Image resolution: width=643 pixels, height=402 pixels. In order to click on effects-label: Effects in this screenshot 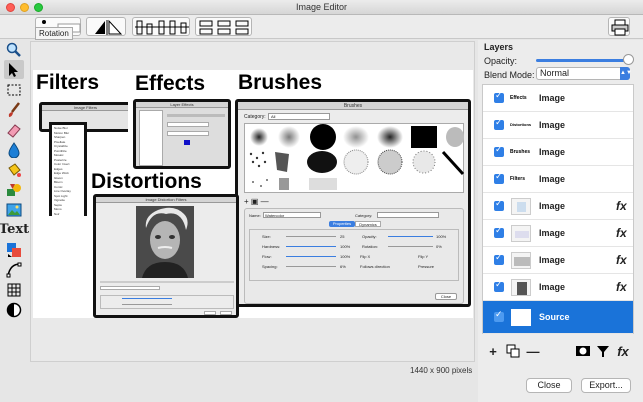, I will do `click(170, 83)`.